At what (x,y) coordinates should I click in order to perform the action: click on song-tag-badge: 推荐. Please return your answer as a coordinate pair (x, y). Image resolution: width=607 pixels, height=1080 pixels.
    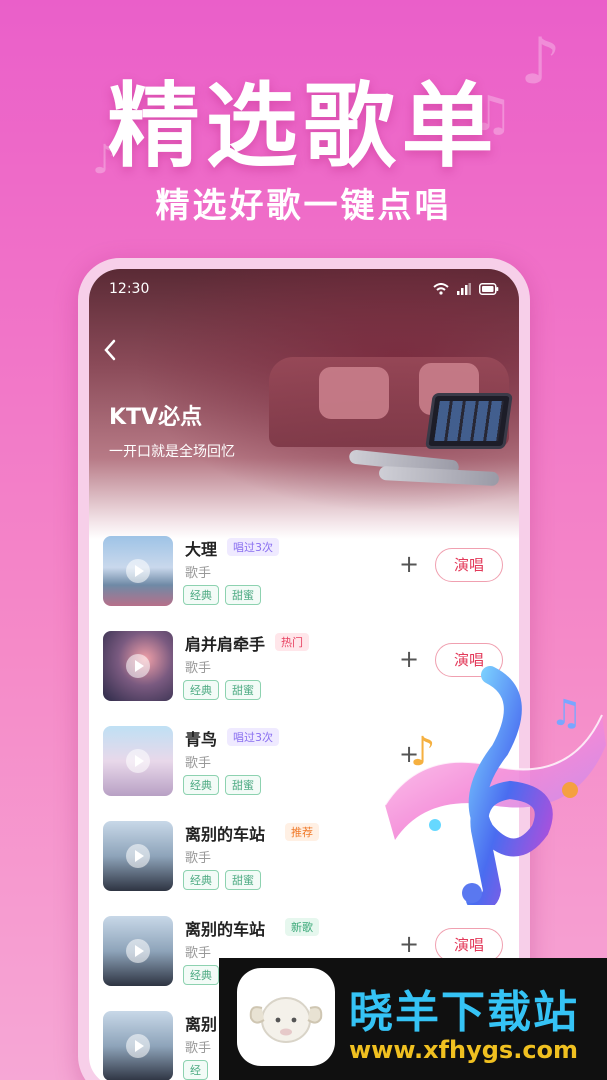
    Looking at the image, I should click on (302, 832).